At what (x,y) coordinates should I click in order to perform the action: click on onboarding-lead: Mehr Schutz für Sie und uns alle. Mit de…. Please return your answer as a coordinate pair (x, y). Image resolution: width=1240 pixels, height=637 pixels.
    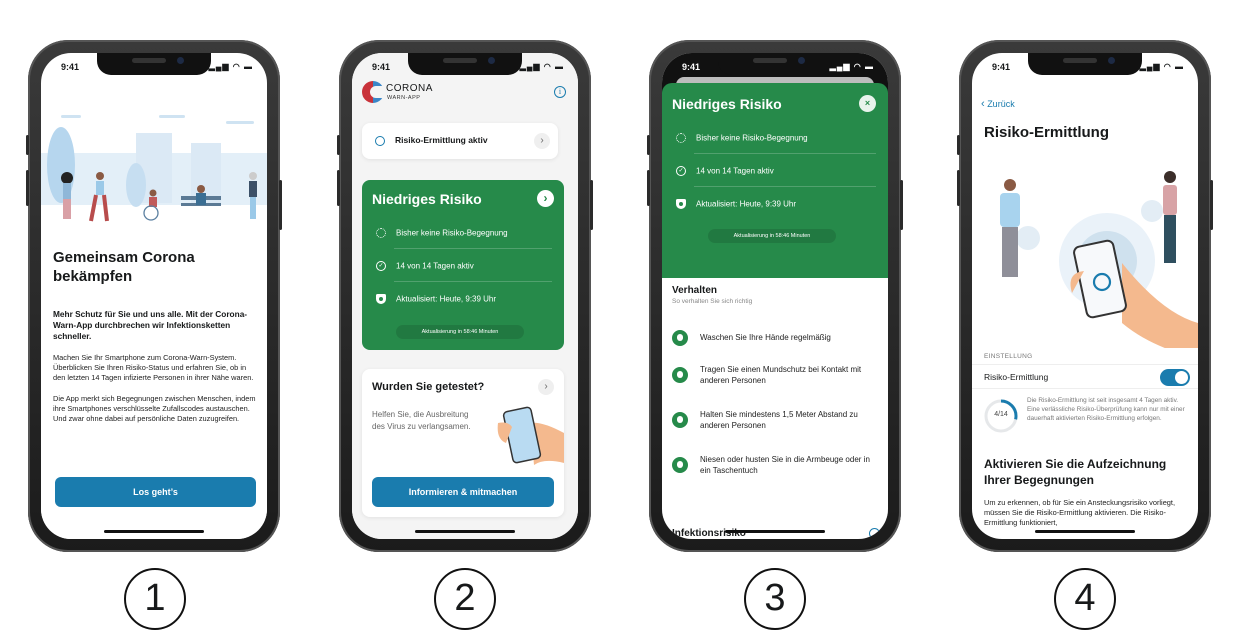
    Looking at the image, I should click on (150, 325).